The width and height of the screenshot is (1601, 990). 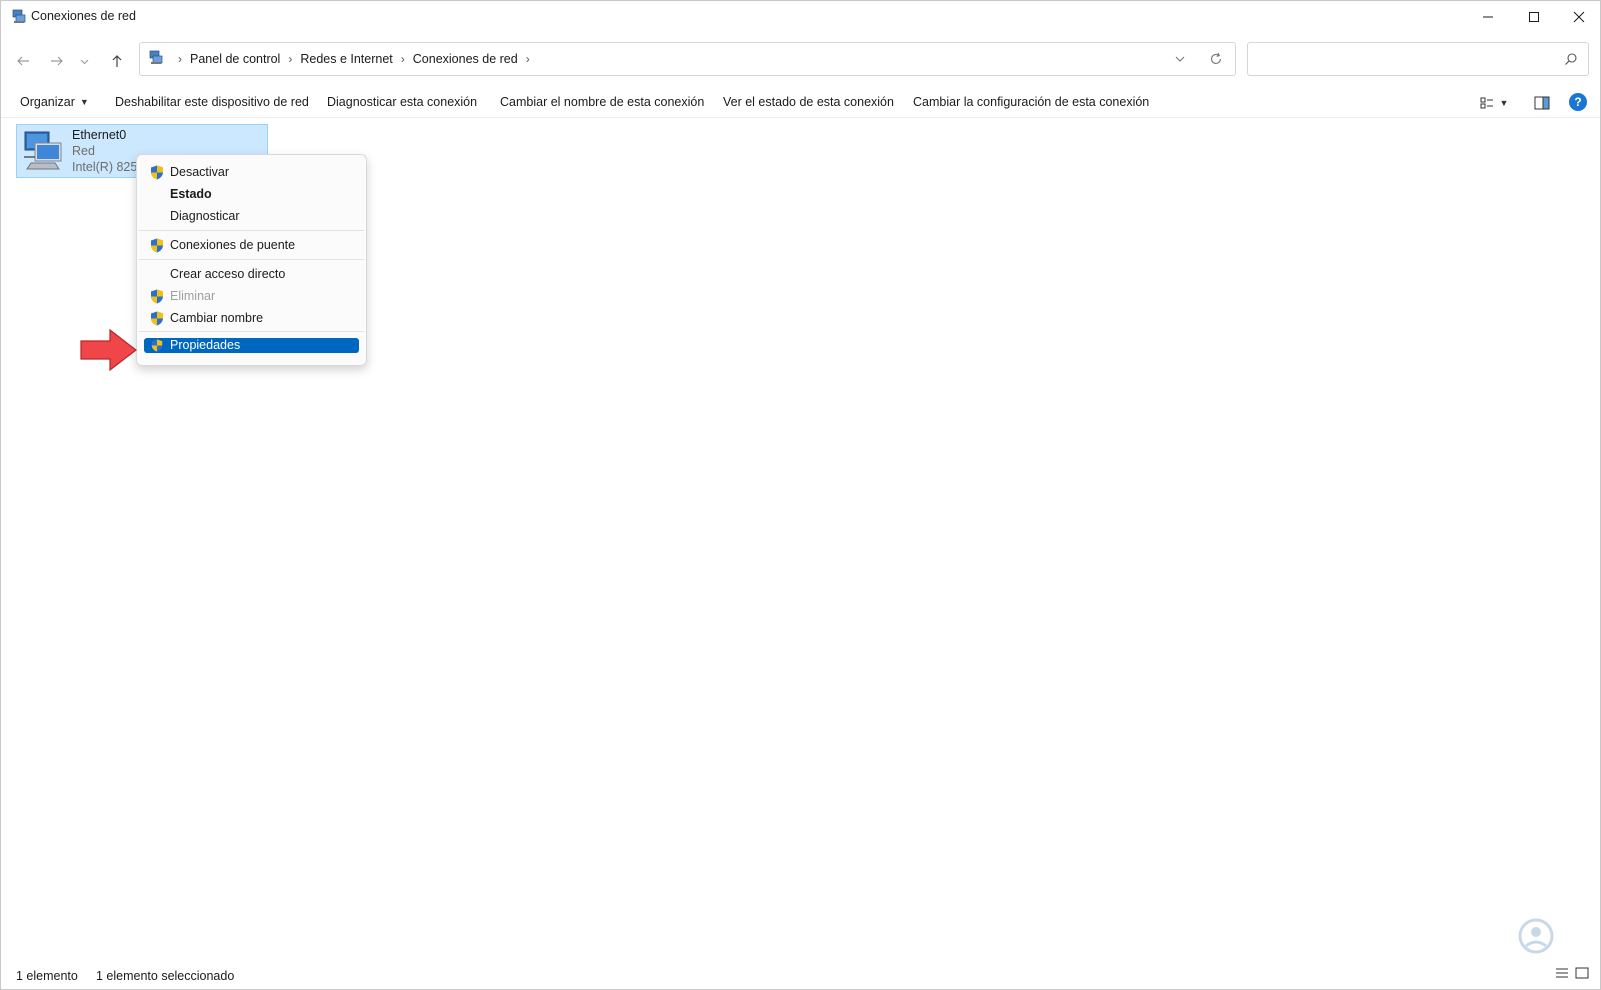 I want to click on recent-locations-button, so click(x=84, y=61).